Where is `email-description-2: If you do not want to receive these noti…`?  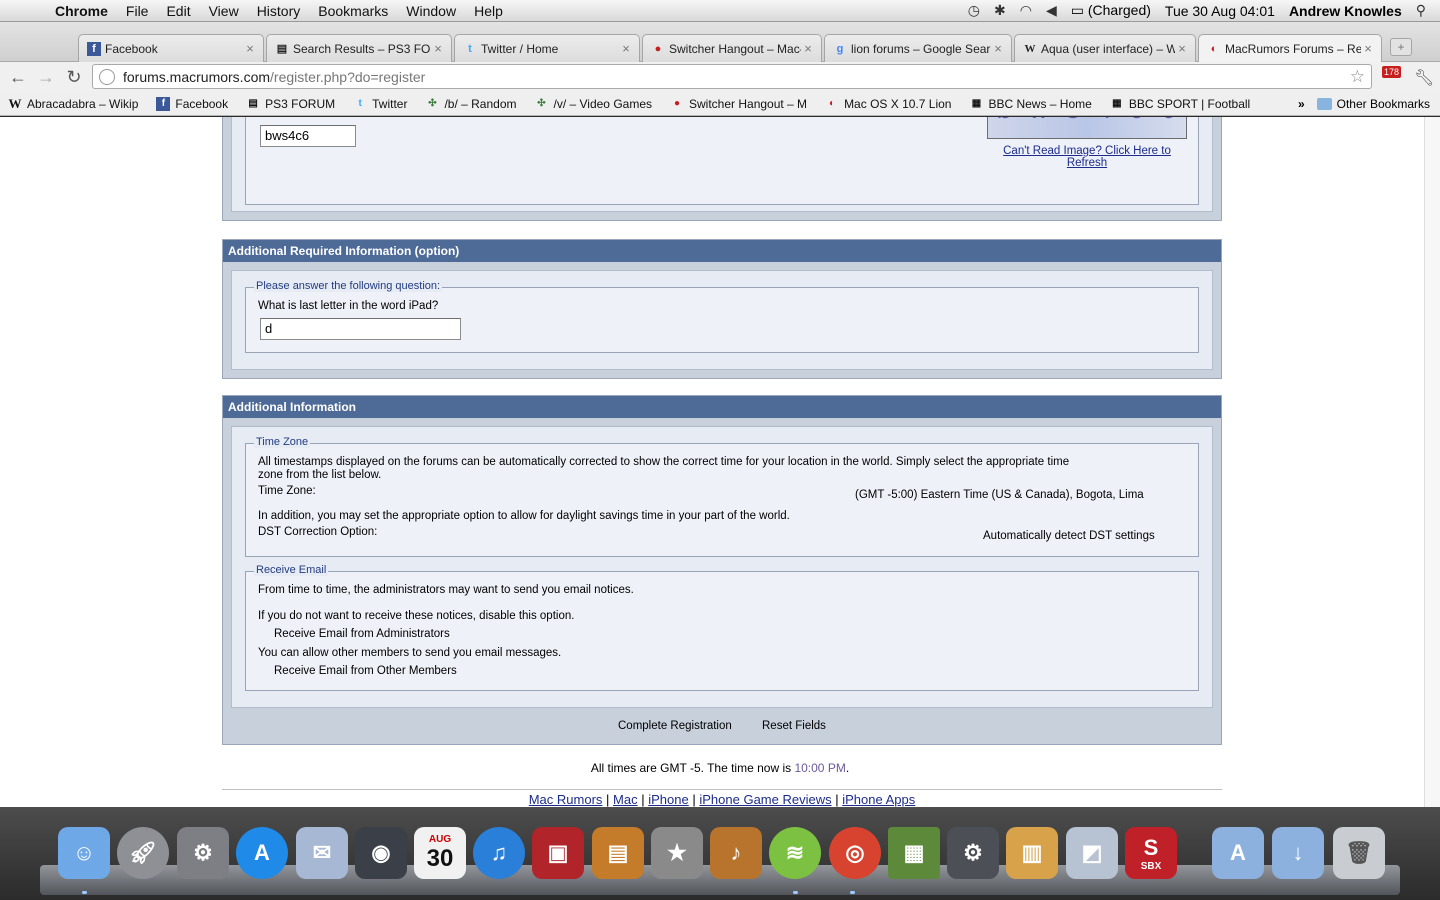
email-description-2: If you do not want to receive these noti… is located at coordinates (416, 616).